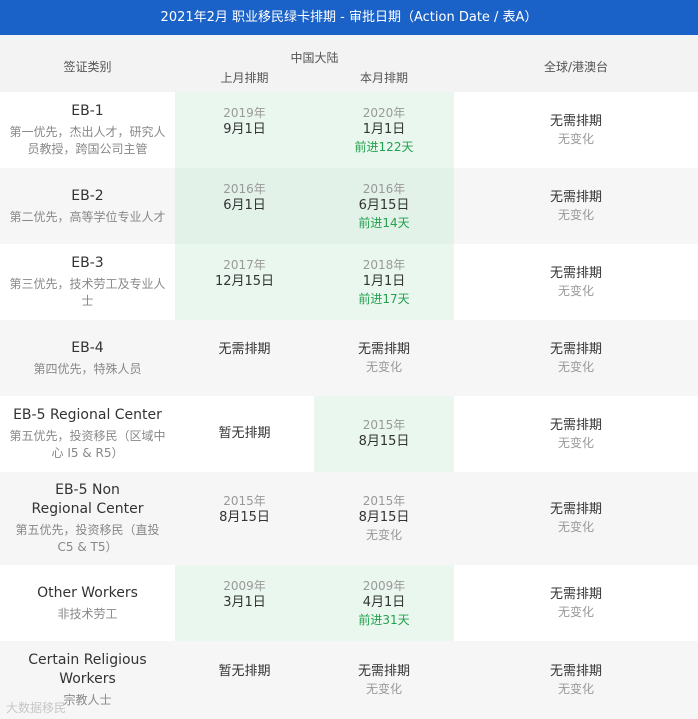 The width and height of the screenshot is (698, 719). What do you see at coordinates (244, 501) in the screenshot?
I see `prev-year: 2015年` at bounding box center [244, 501].